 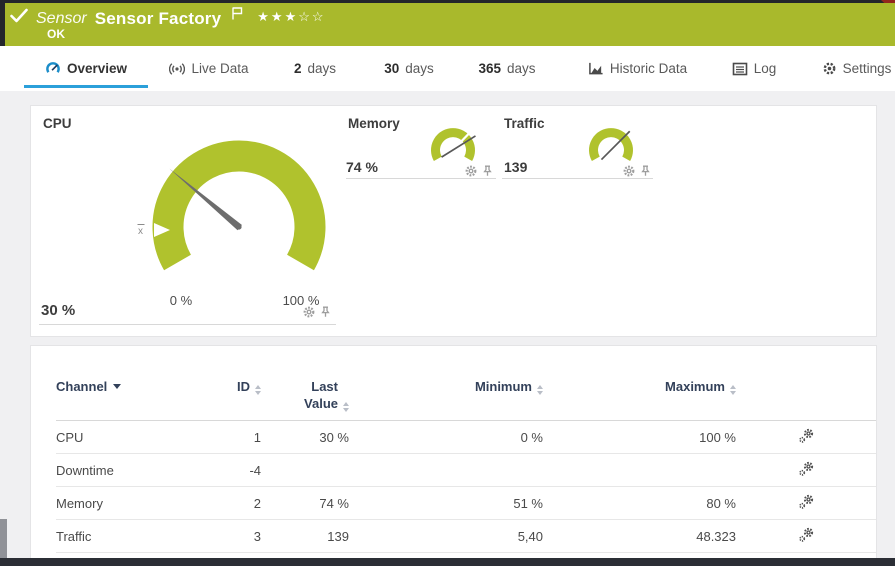 I want to click on window-left-lower-edge, so click(x=3, y=538).